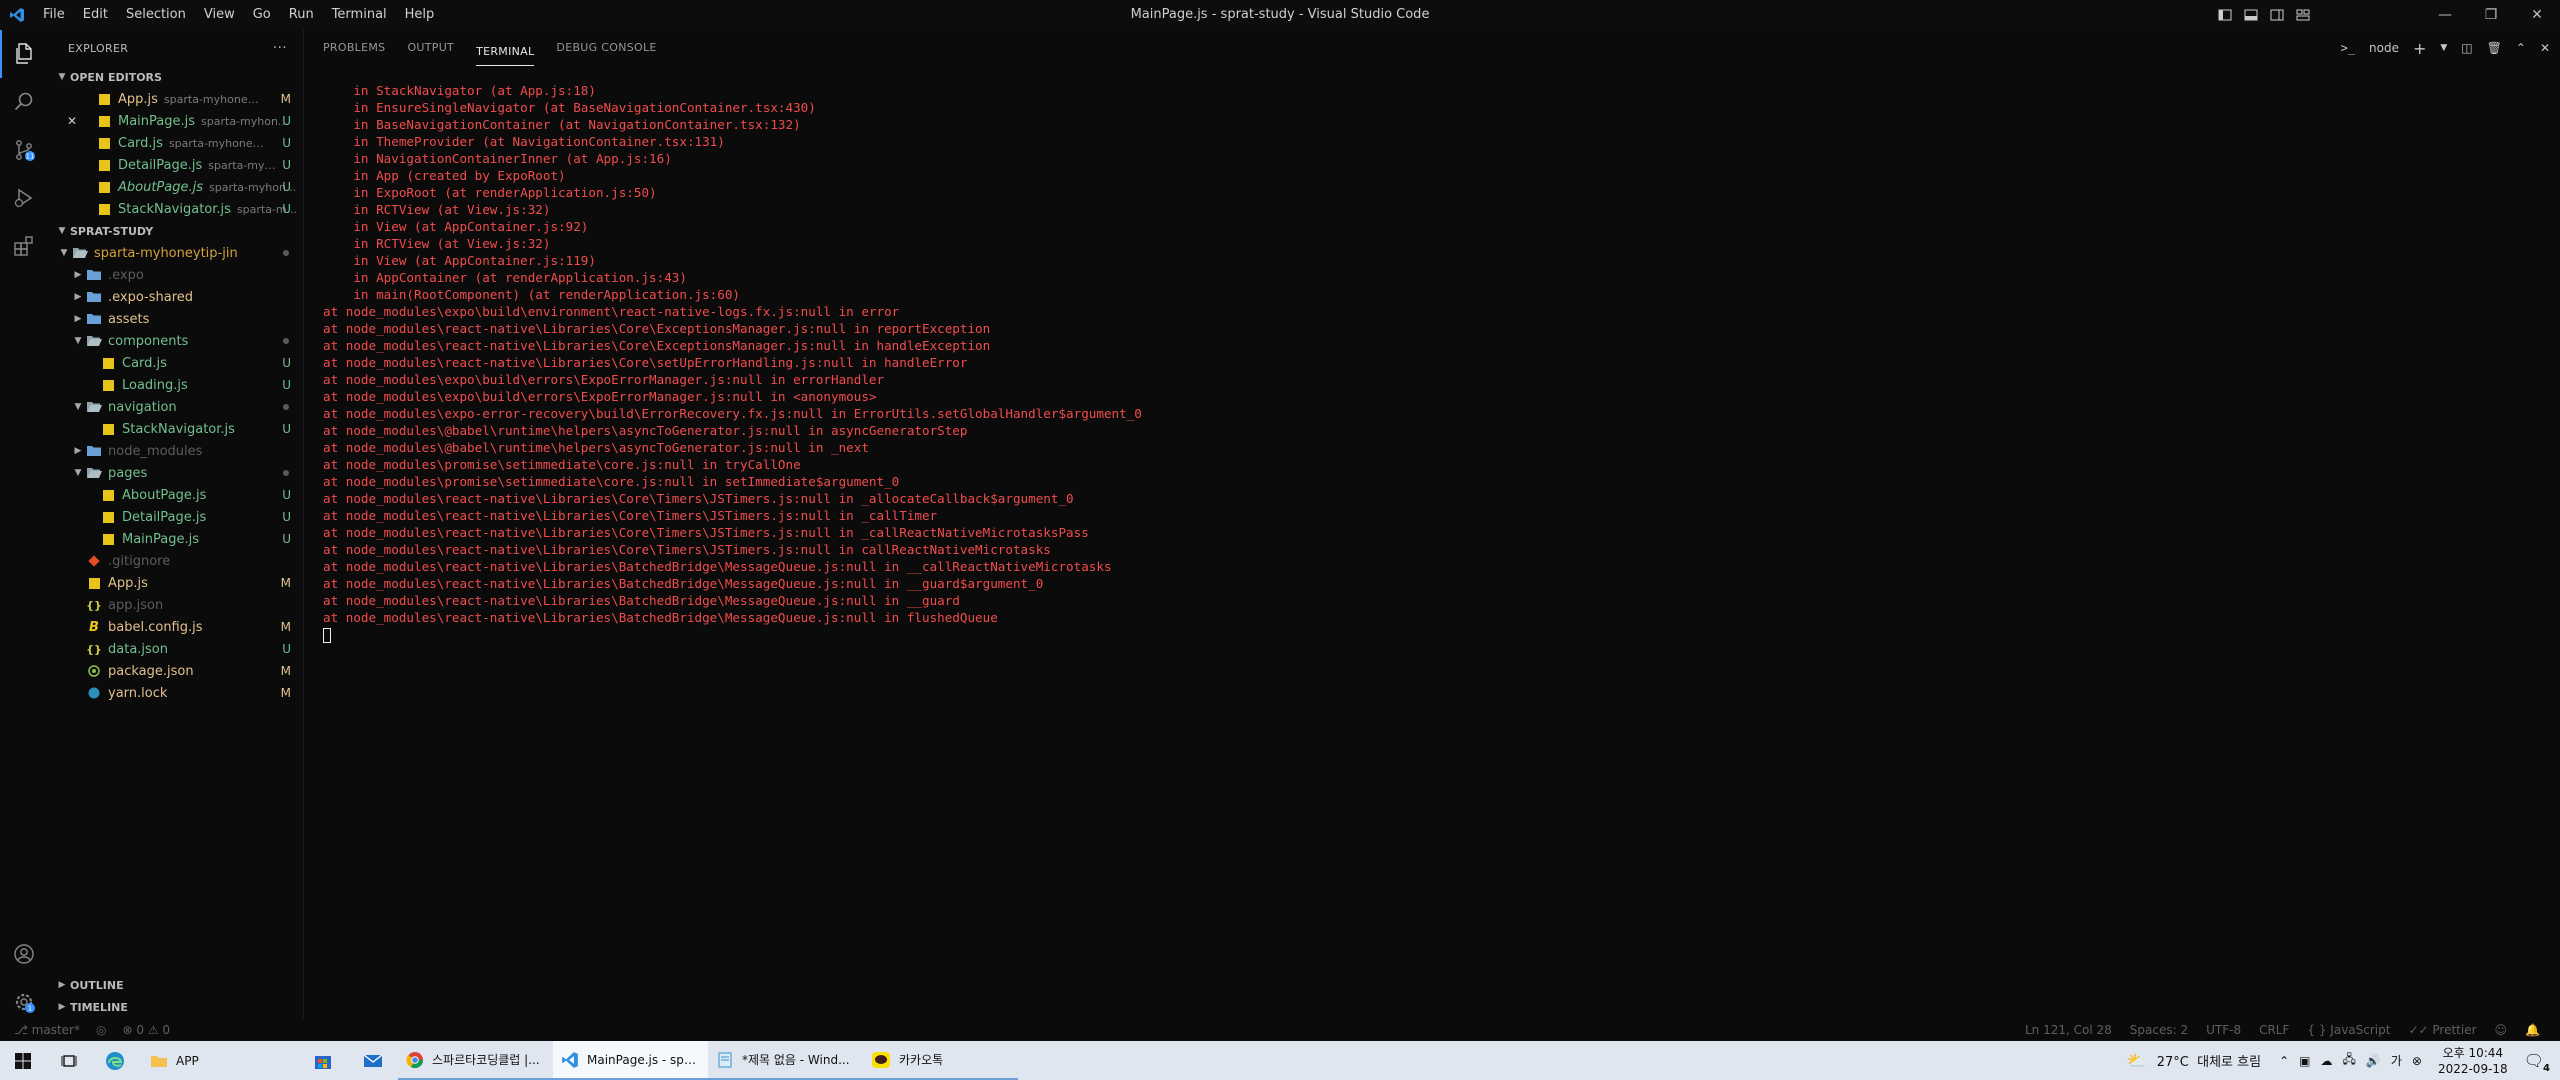 Image resolution: width=2560 pixels, height=1080 pixels. I want to click on panel-tab-terminal: TERMINAL, so click(505, 52).